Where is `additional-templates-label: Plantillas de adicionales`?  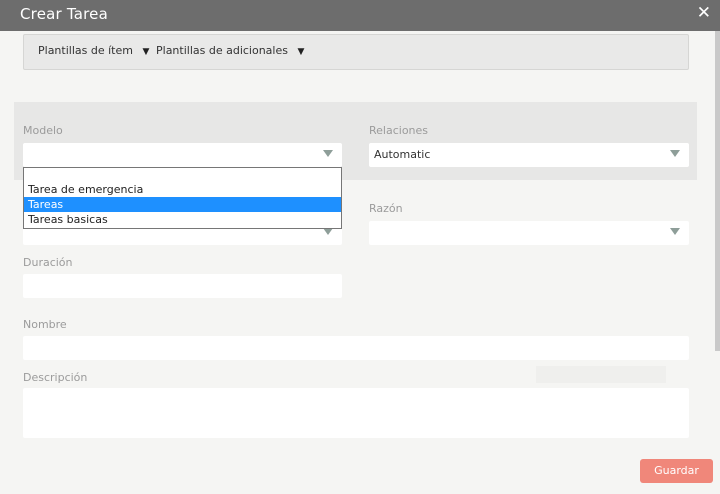 additional-templates-label: Plantillas de adicionales is located at coordinates (222, 50).